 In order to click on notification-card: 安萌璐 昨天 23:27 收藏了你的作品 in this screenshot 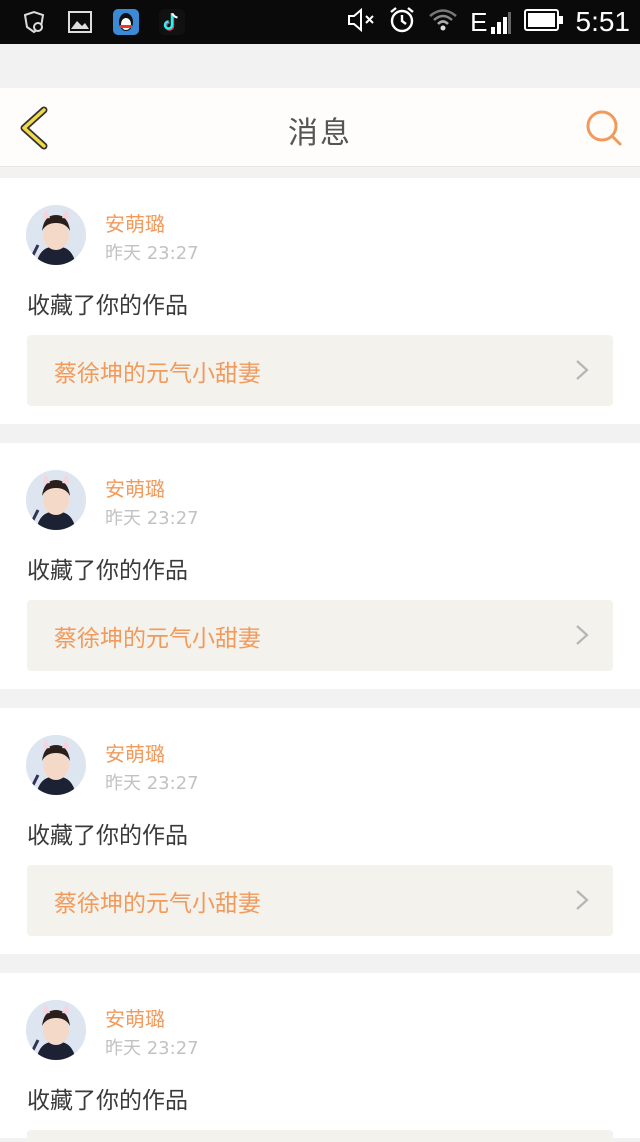, I will do `click(320, 1057)`.